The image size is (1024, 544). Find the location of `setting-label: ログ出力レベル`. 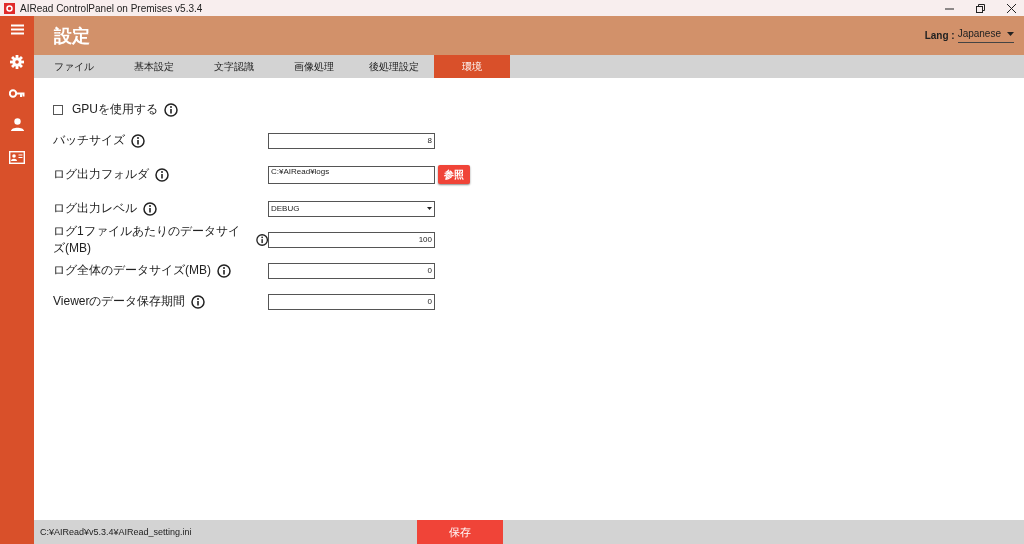

setting-label: ログ出力レベル is located at coordinates (95, 208).